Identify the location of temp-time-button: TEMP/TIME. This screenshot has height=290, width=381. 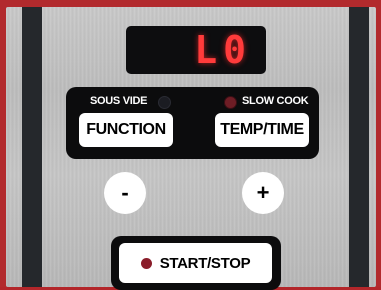
(262, 130).